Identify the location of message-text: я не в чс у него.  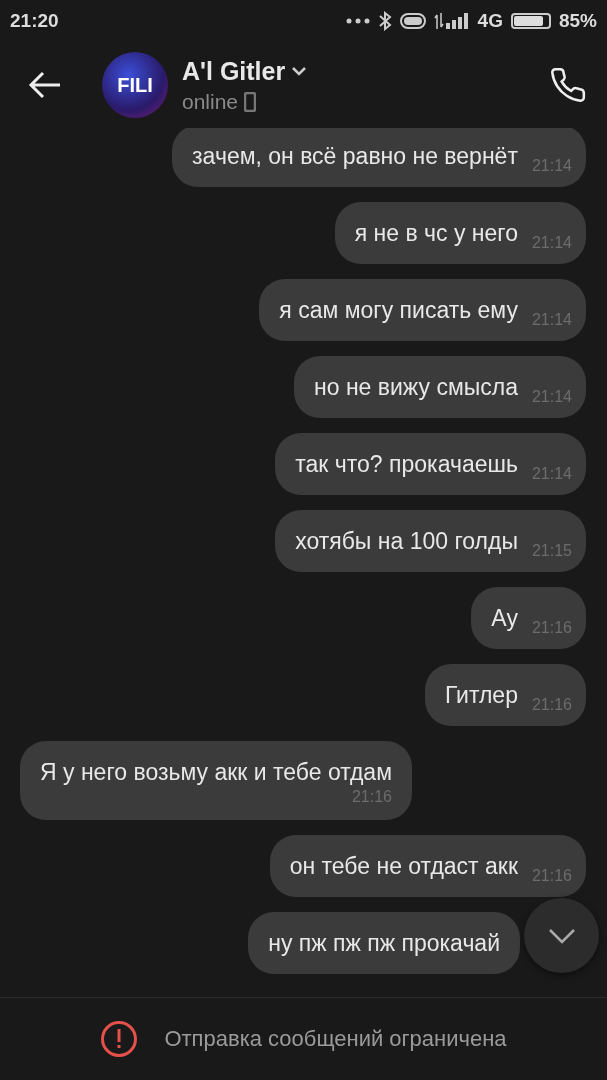
(436, 233).